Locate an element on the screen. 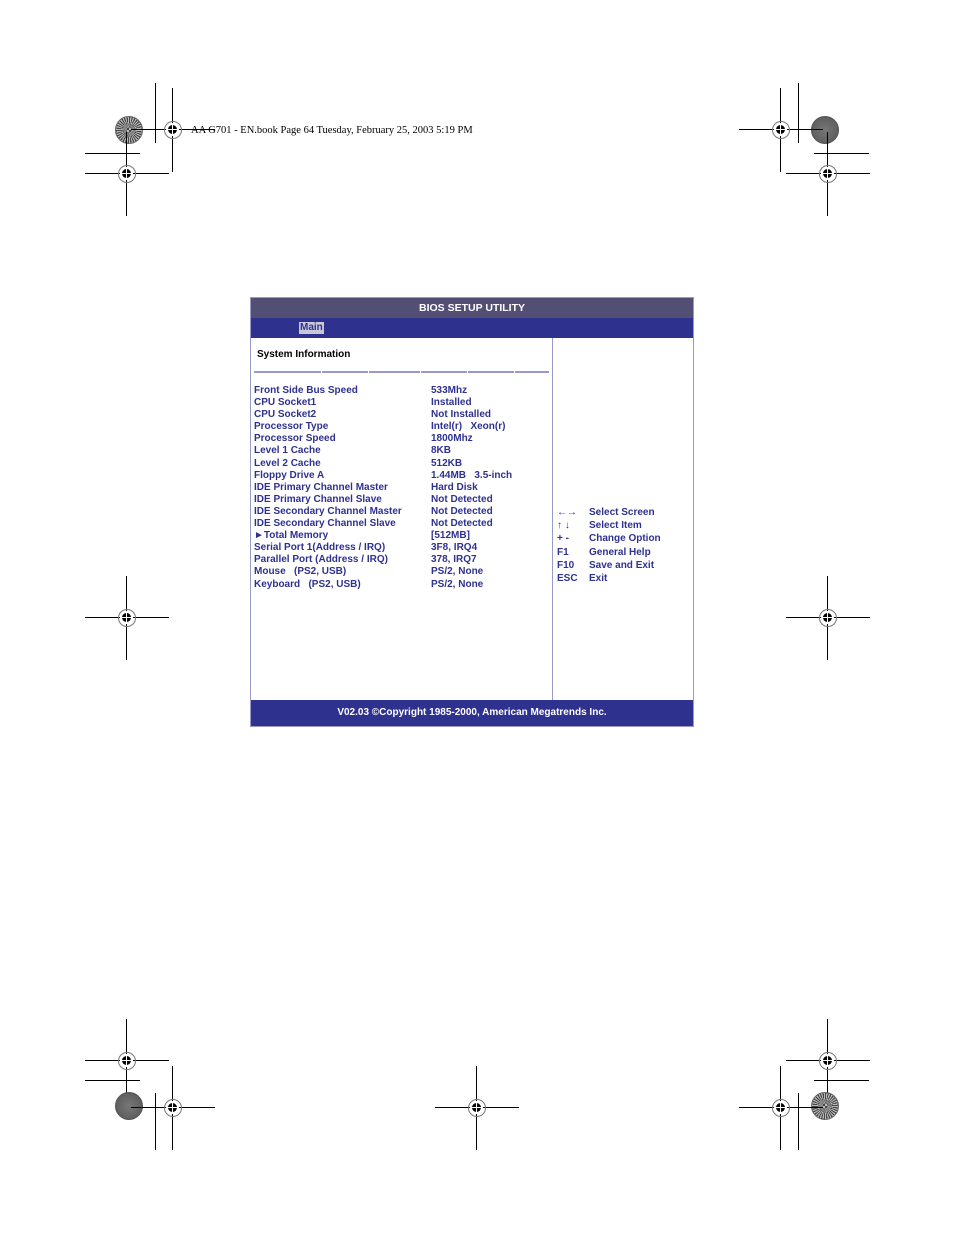 The image size is (954, 1235). info-label: IDE Primary Channel Master is located at coordinates (321, 487).